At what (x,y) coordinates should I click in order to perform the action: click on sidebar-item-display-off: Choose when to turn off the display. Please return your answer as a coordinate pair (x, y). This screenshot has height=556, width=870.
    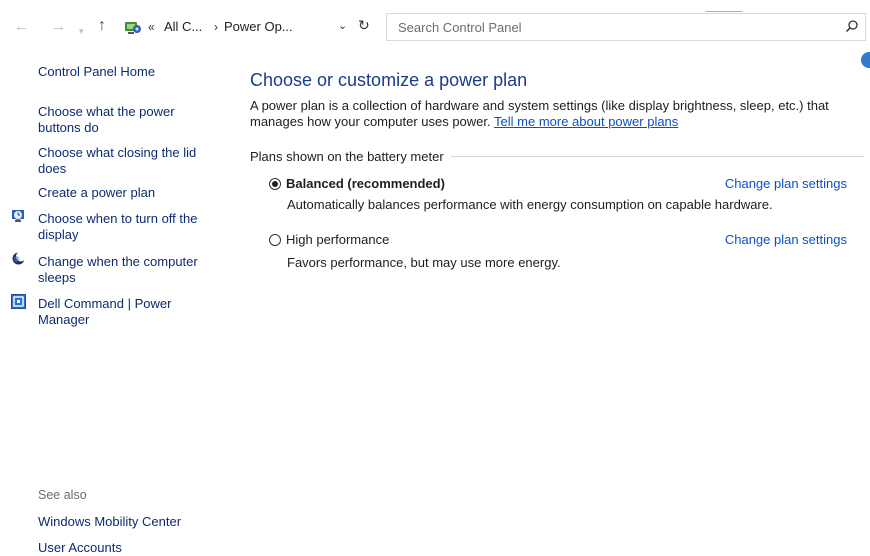
    Looking at the image, I should click on (125, 227).